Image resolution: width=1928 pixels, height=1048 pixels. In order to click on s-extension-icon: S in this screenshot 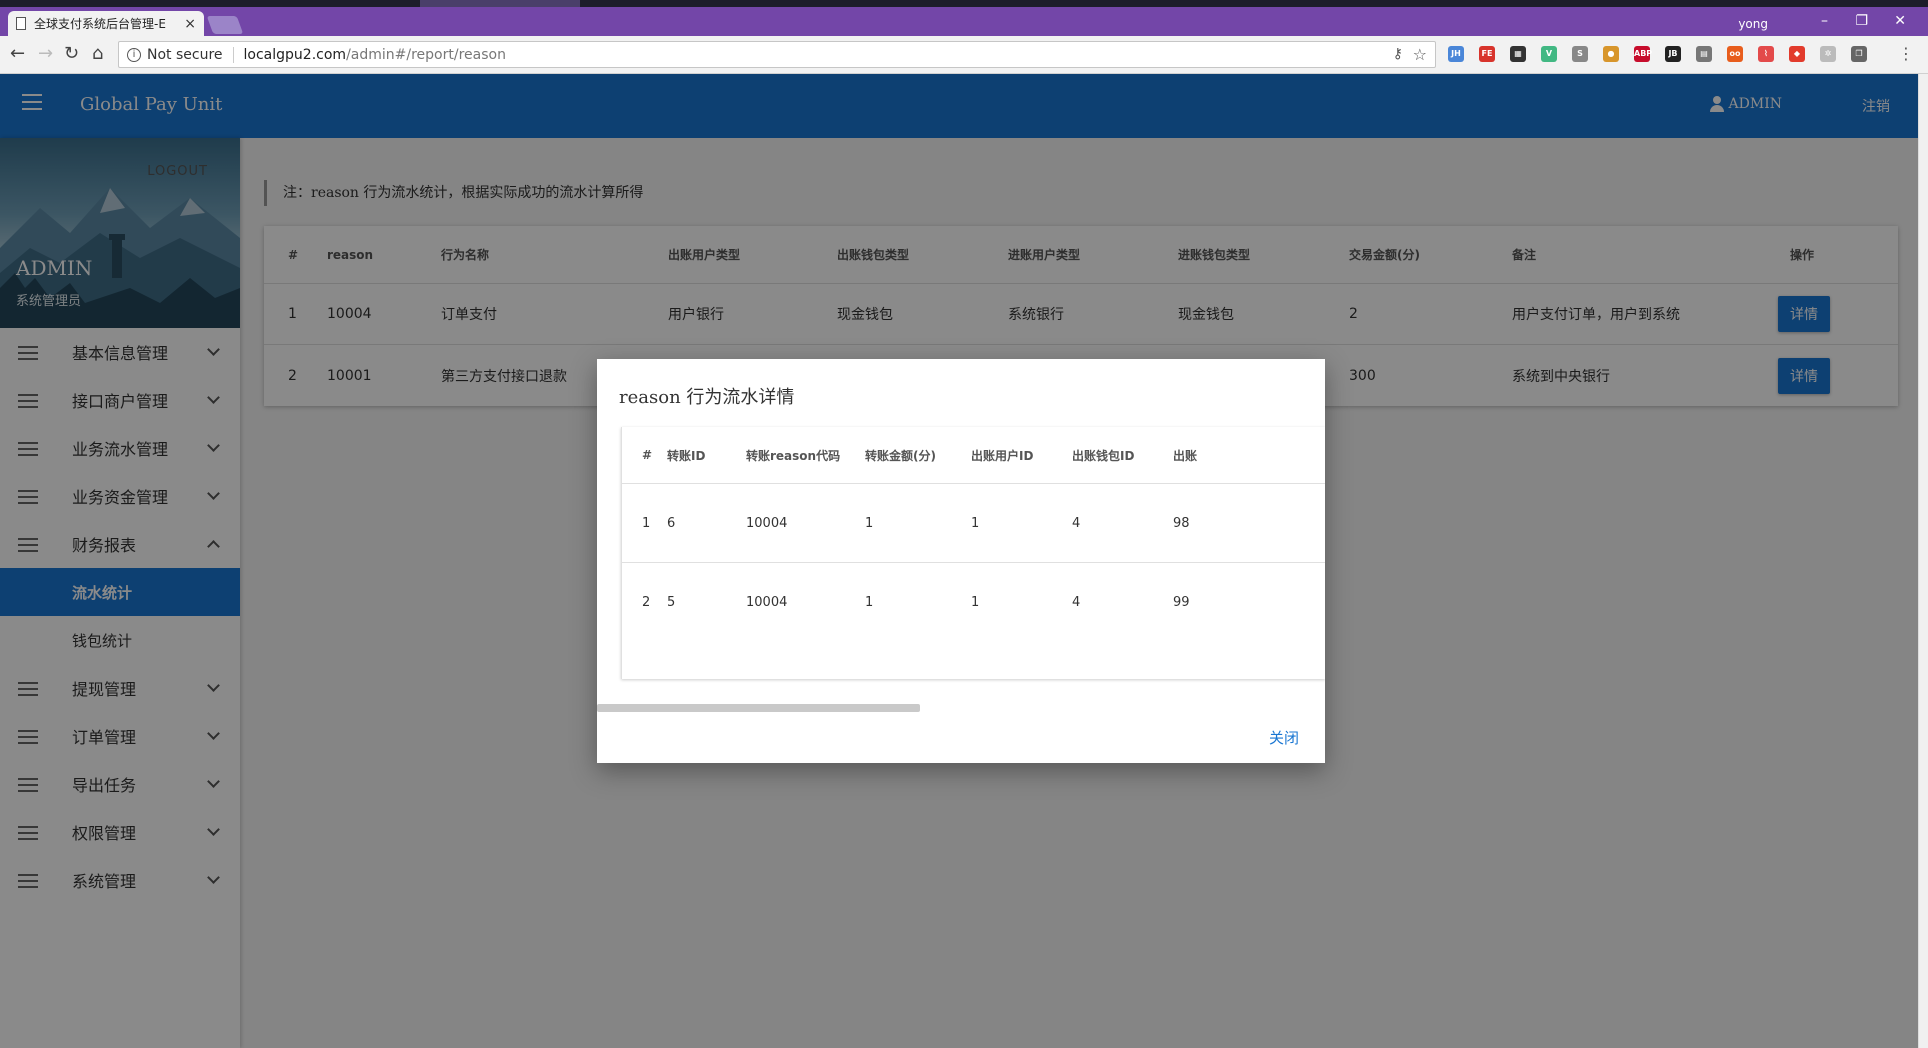, I will do `click(1580, 54)`.